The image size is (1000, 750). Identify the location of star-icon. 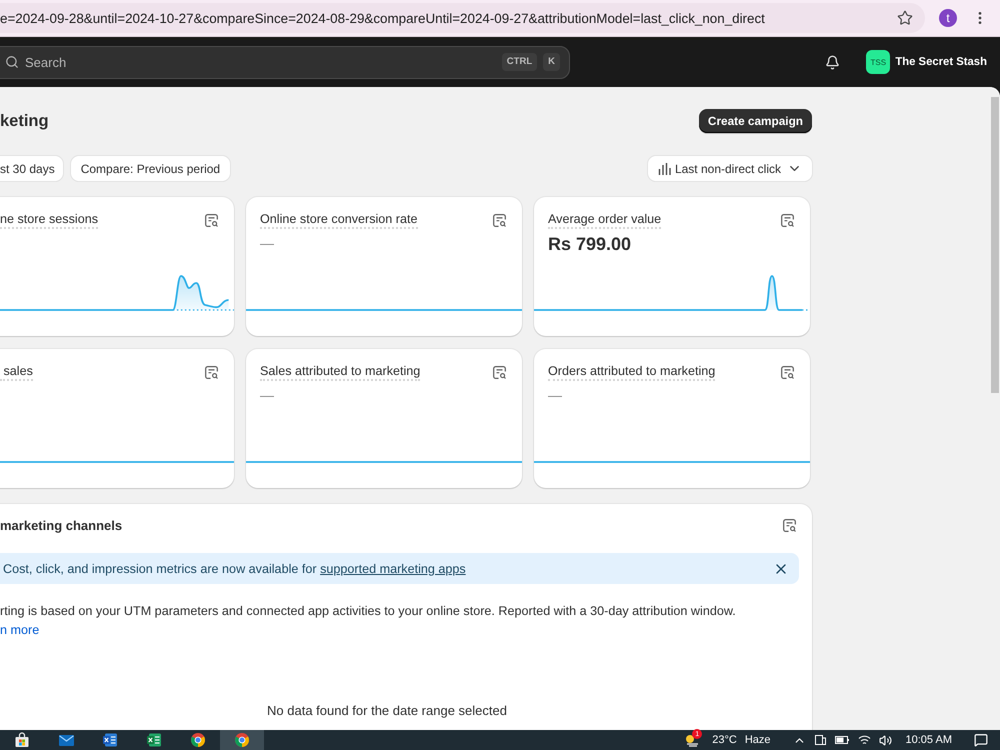
(905, 18).